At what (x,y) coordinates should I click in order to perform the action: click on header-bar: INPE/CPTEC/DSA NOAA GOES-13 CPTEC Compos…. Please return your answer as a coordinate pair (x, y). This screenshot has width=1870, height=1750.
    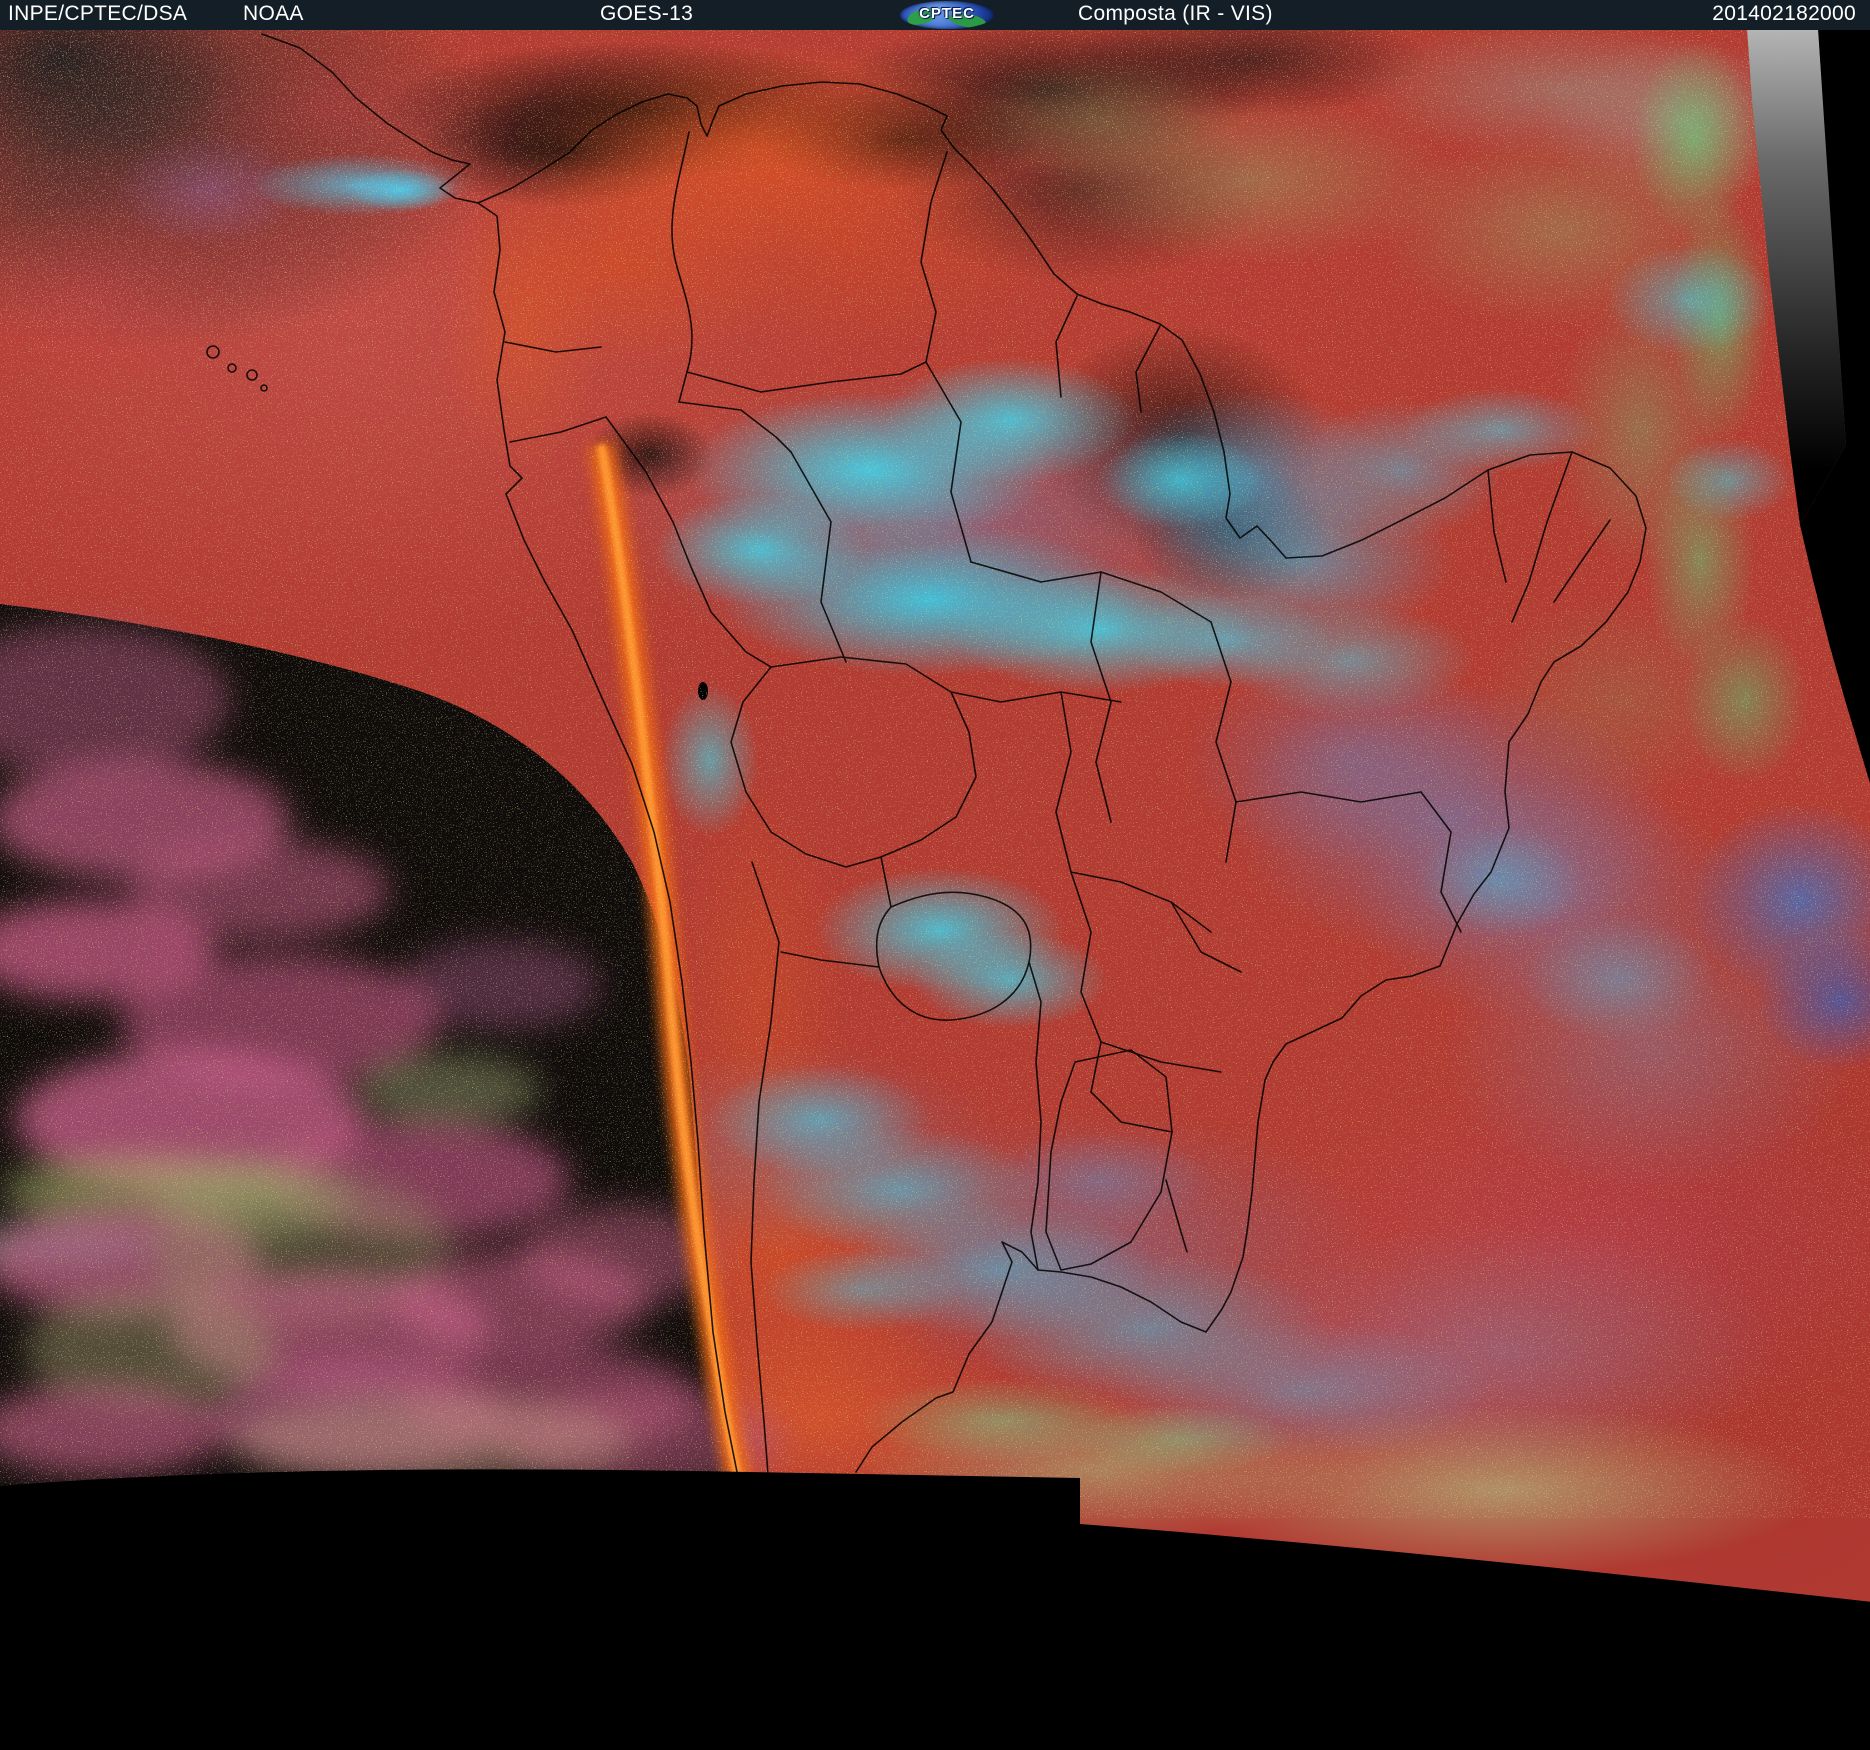
    Looking at the image, I should click on (935, 15).